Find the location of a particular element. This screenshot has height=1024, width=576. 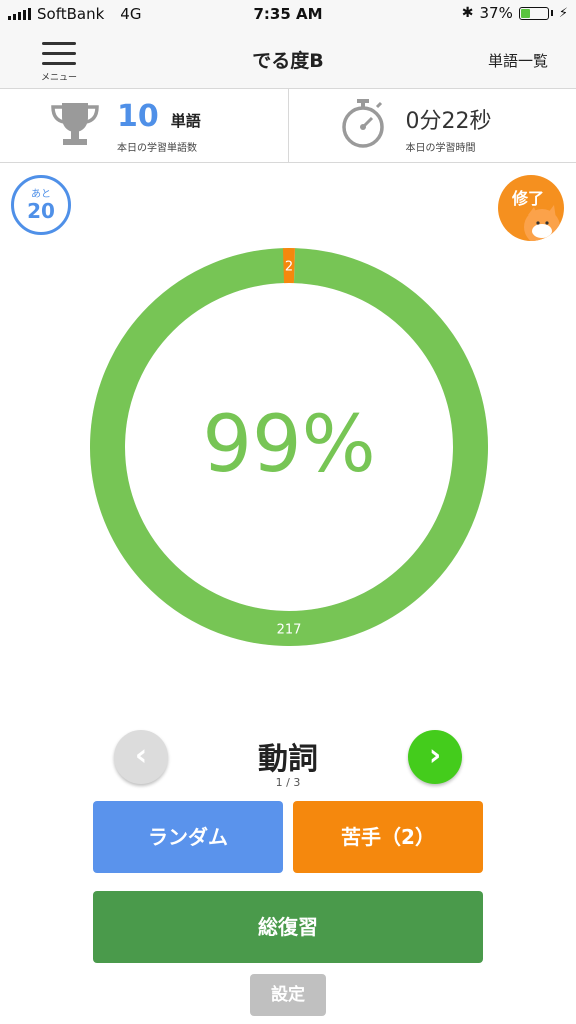

bluetooth-icon: ✱ is located at coordinates (467, 13).